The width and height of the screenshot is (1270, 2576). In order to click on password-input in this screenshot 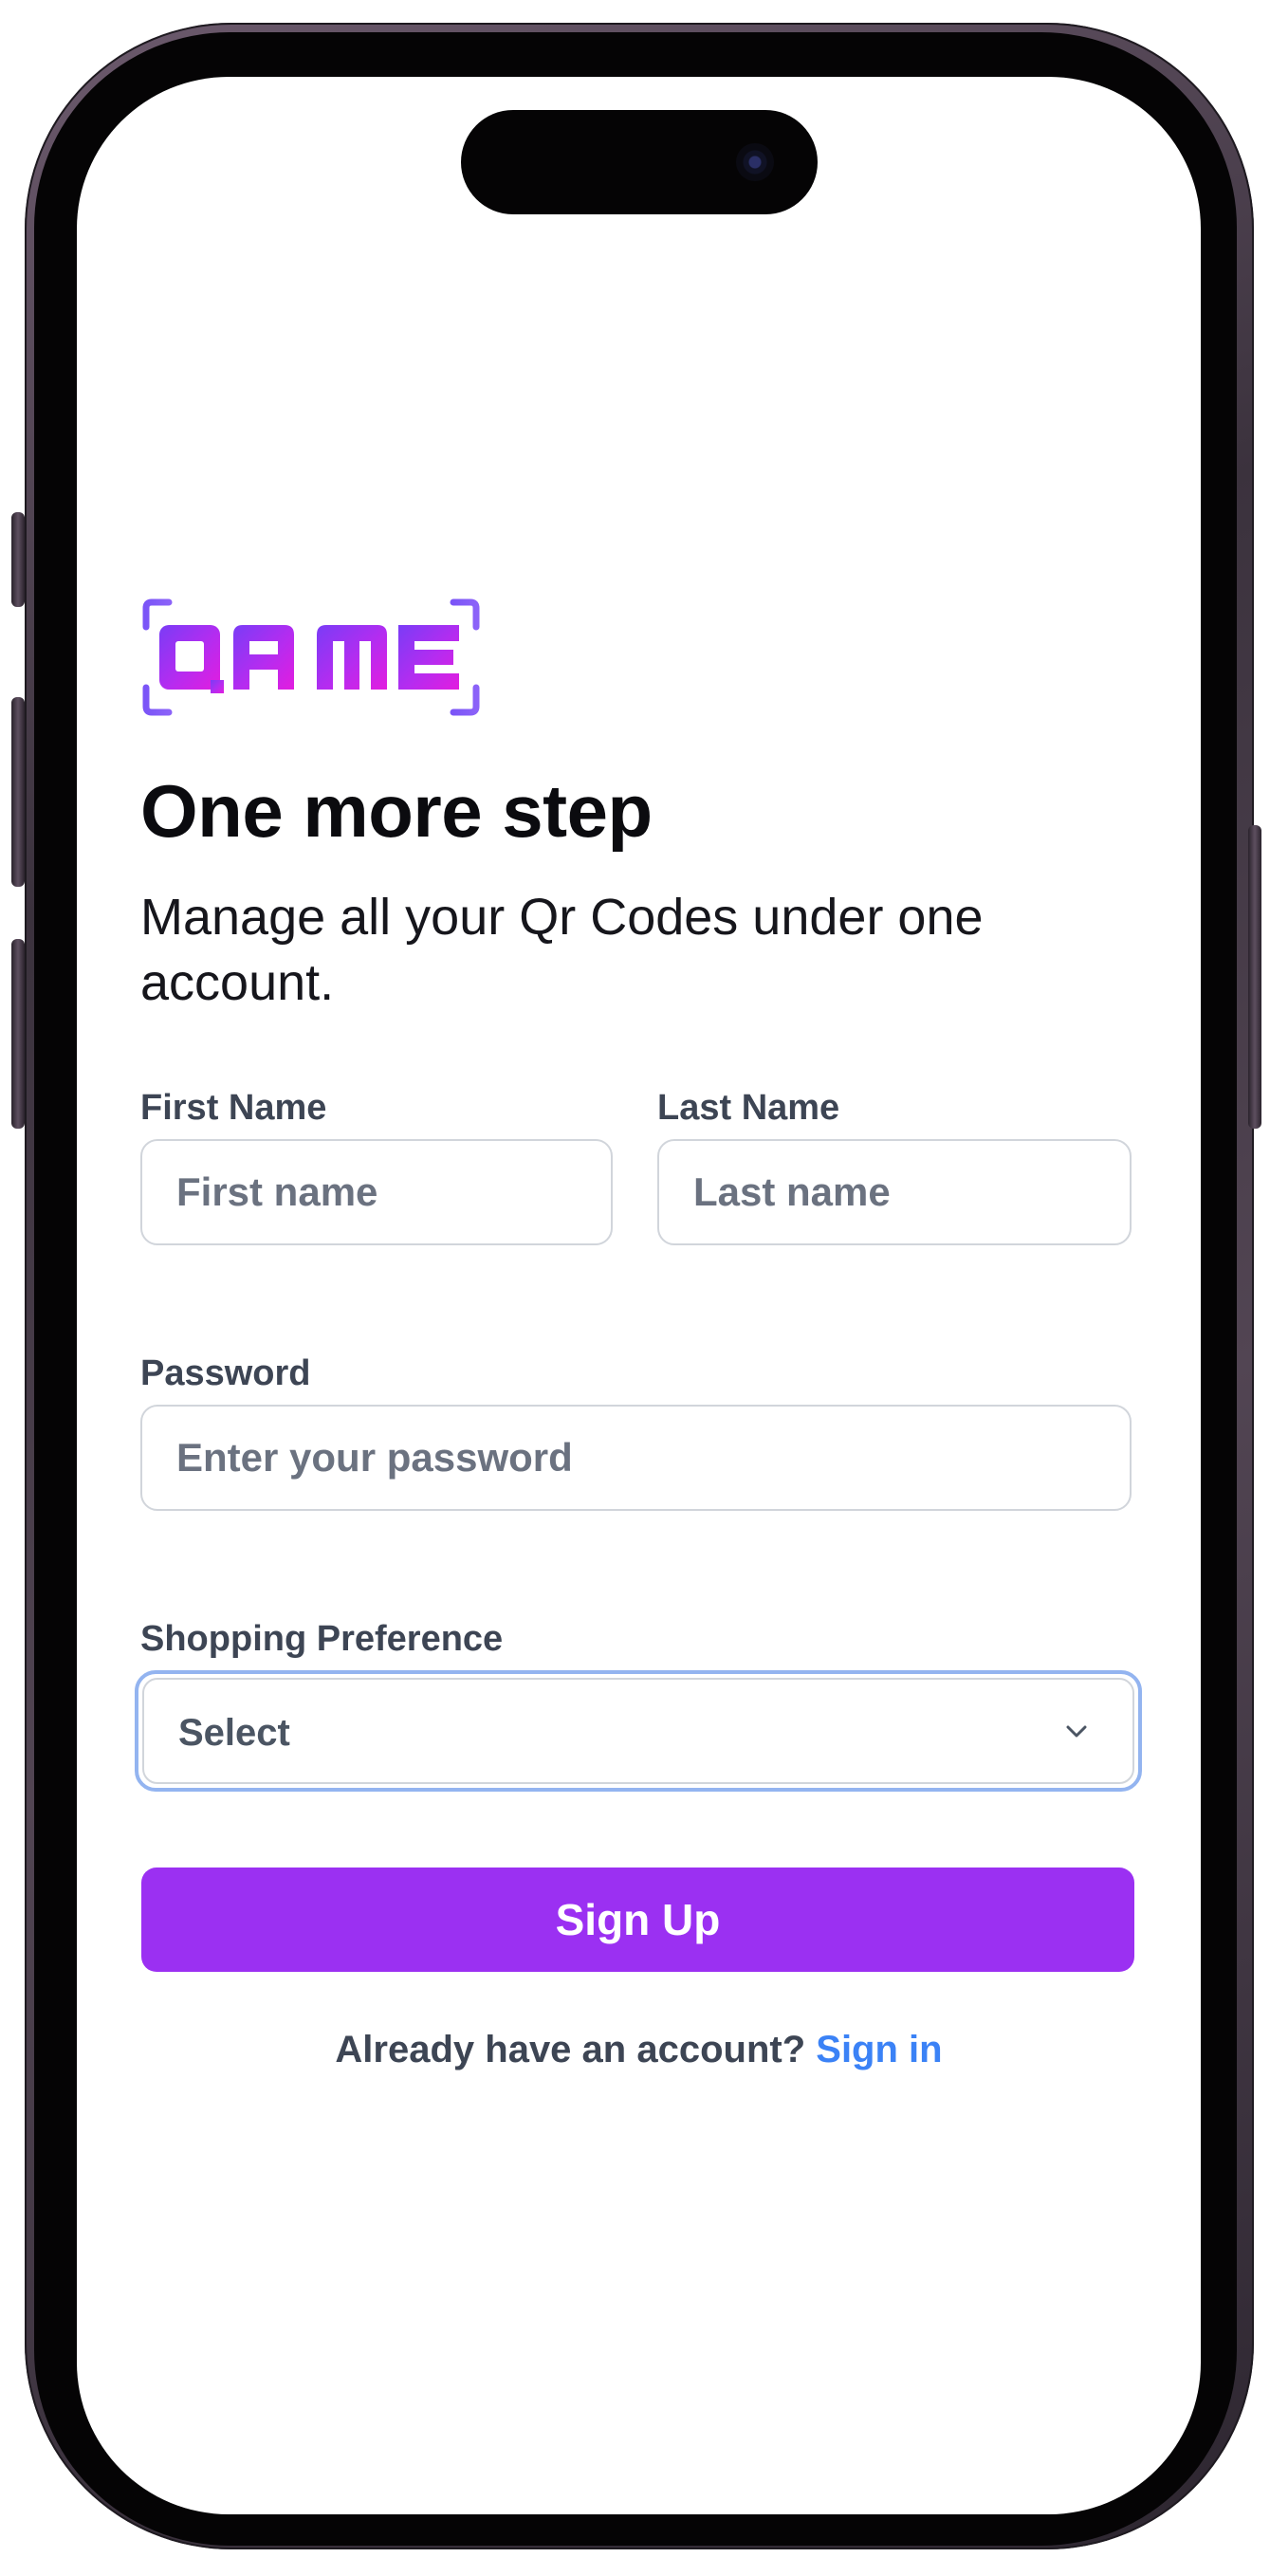, I will do `click(636, 1458)`.